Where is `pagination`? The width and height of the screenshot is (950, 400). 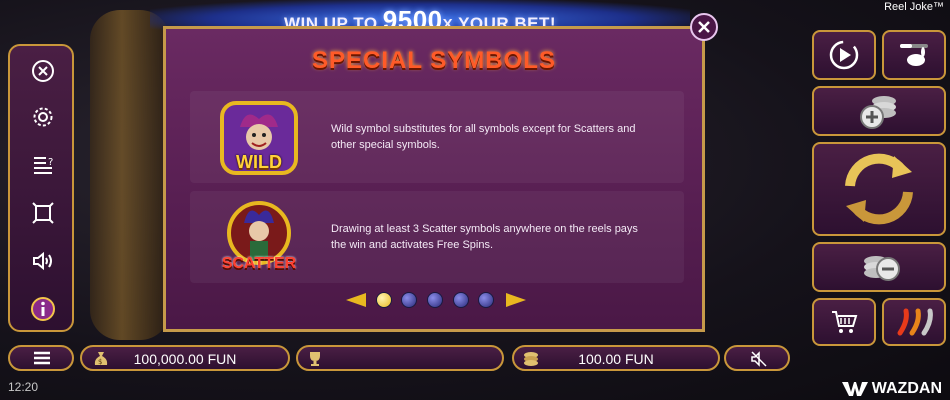
pagination is located at coordinates (435, 299).